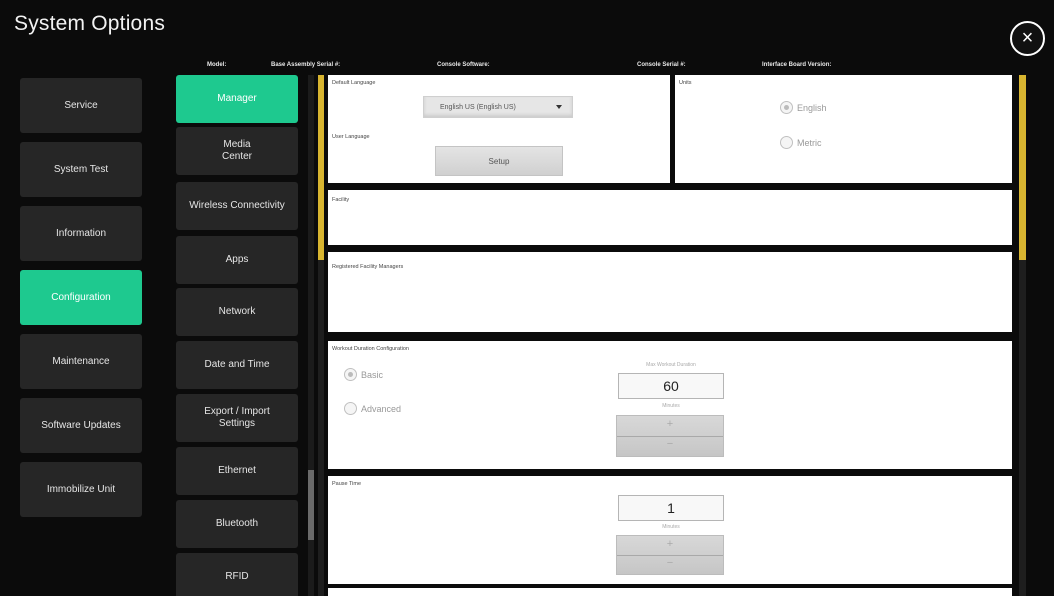  What do you see at coordinates (237, 524) in the screenshot?
I see `subnav-bluetooth: Bluetooth` at bounding box center [237, 524].